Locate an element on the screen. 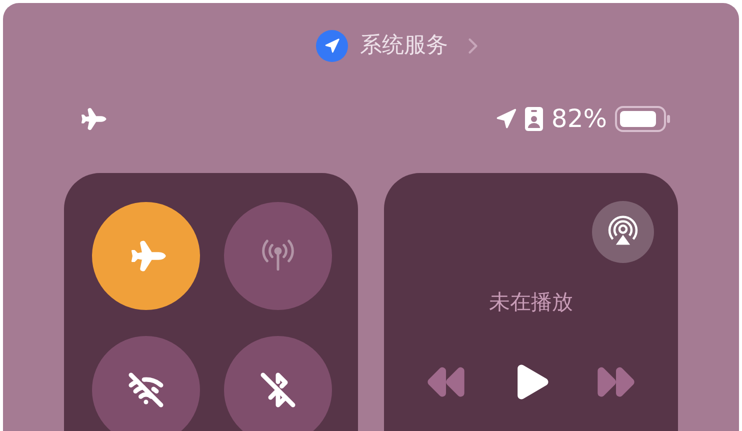 This screenshot has height=431, width=742. battery-icon is located at coordinates (643, 119).